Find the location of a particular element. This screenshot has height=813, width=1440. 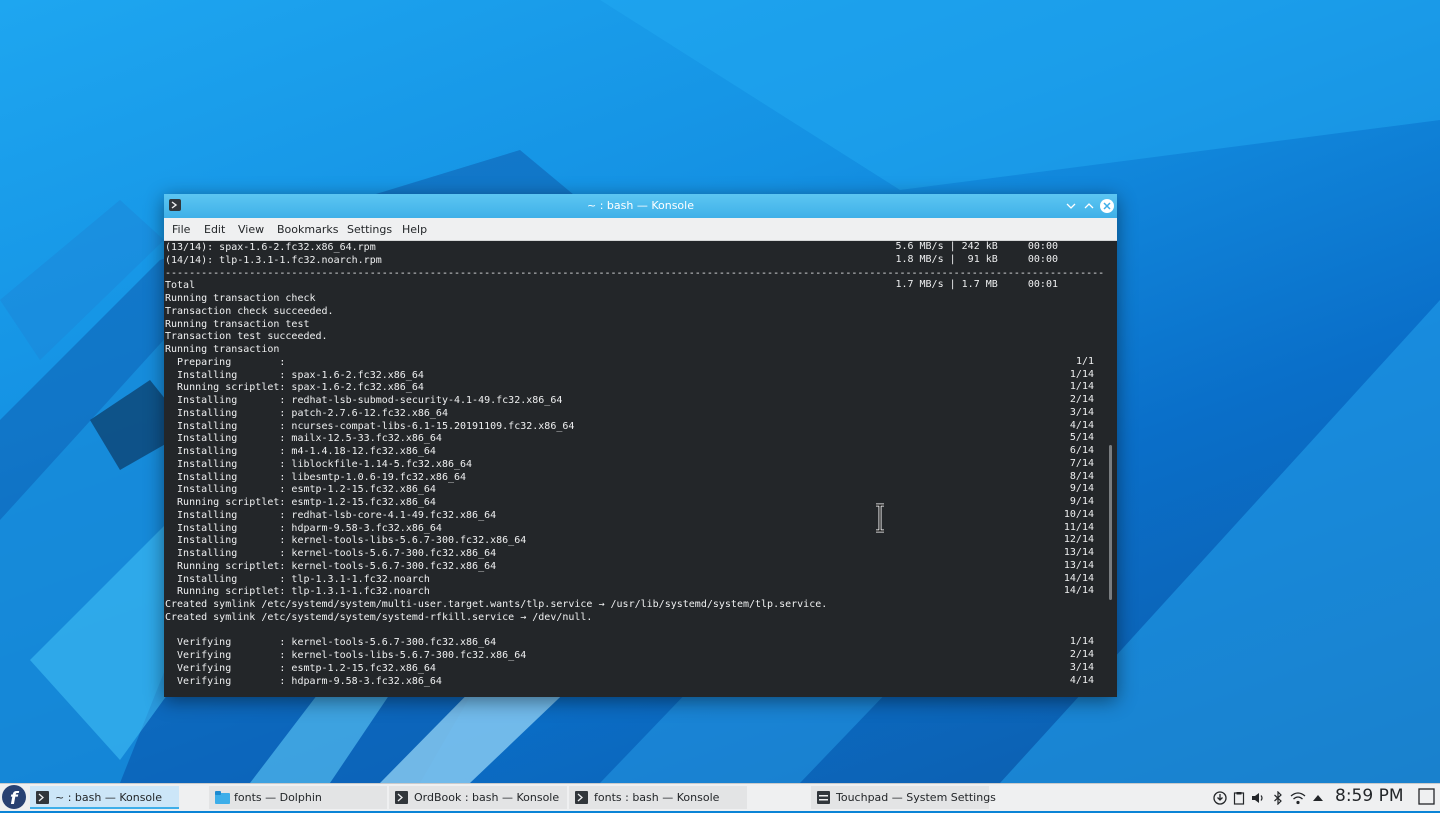

terminal-line: (14/14): tlp-1.3.1-1.fc32.noarch.rpm is located at coordinates (273, 260).